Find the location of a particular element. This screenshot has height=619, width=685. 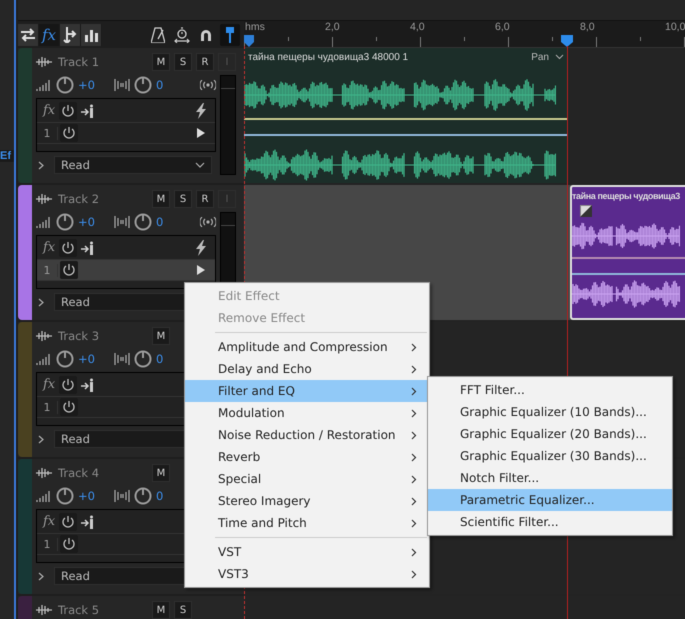

audio-clip: тайна пещеры чудовища3 is located at coordinates (627, 252).